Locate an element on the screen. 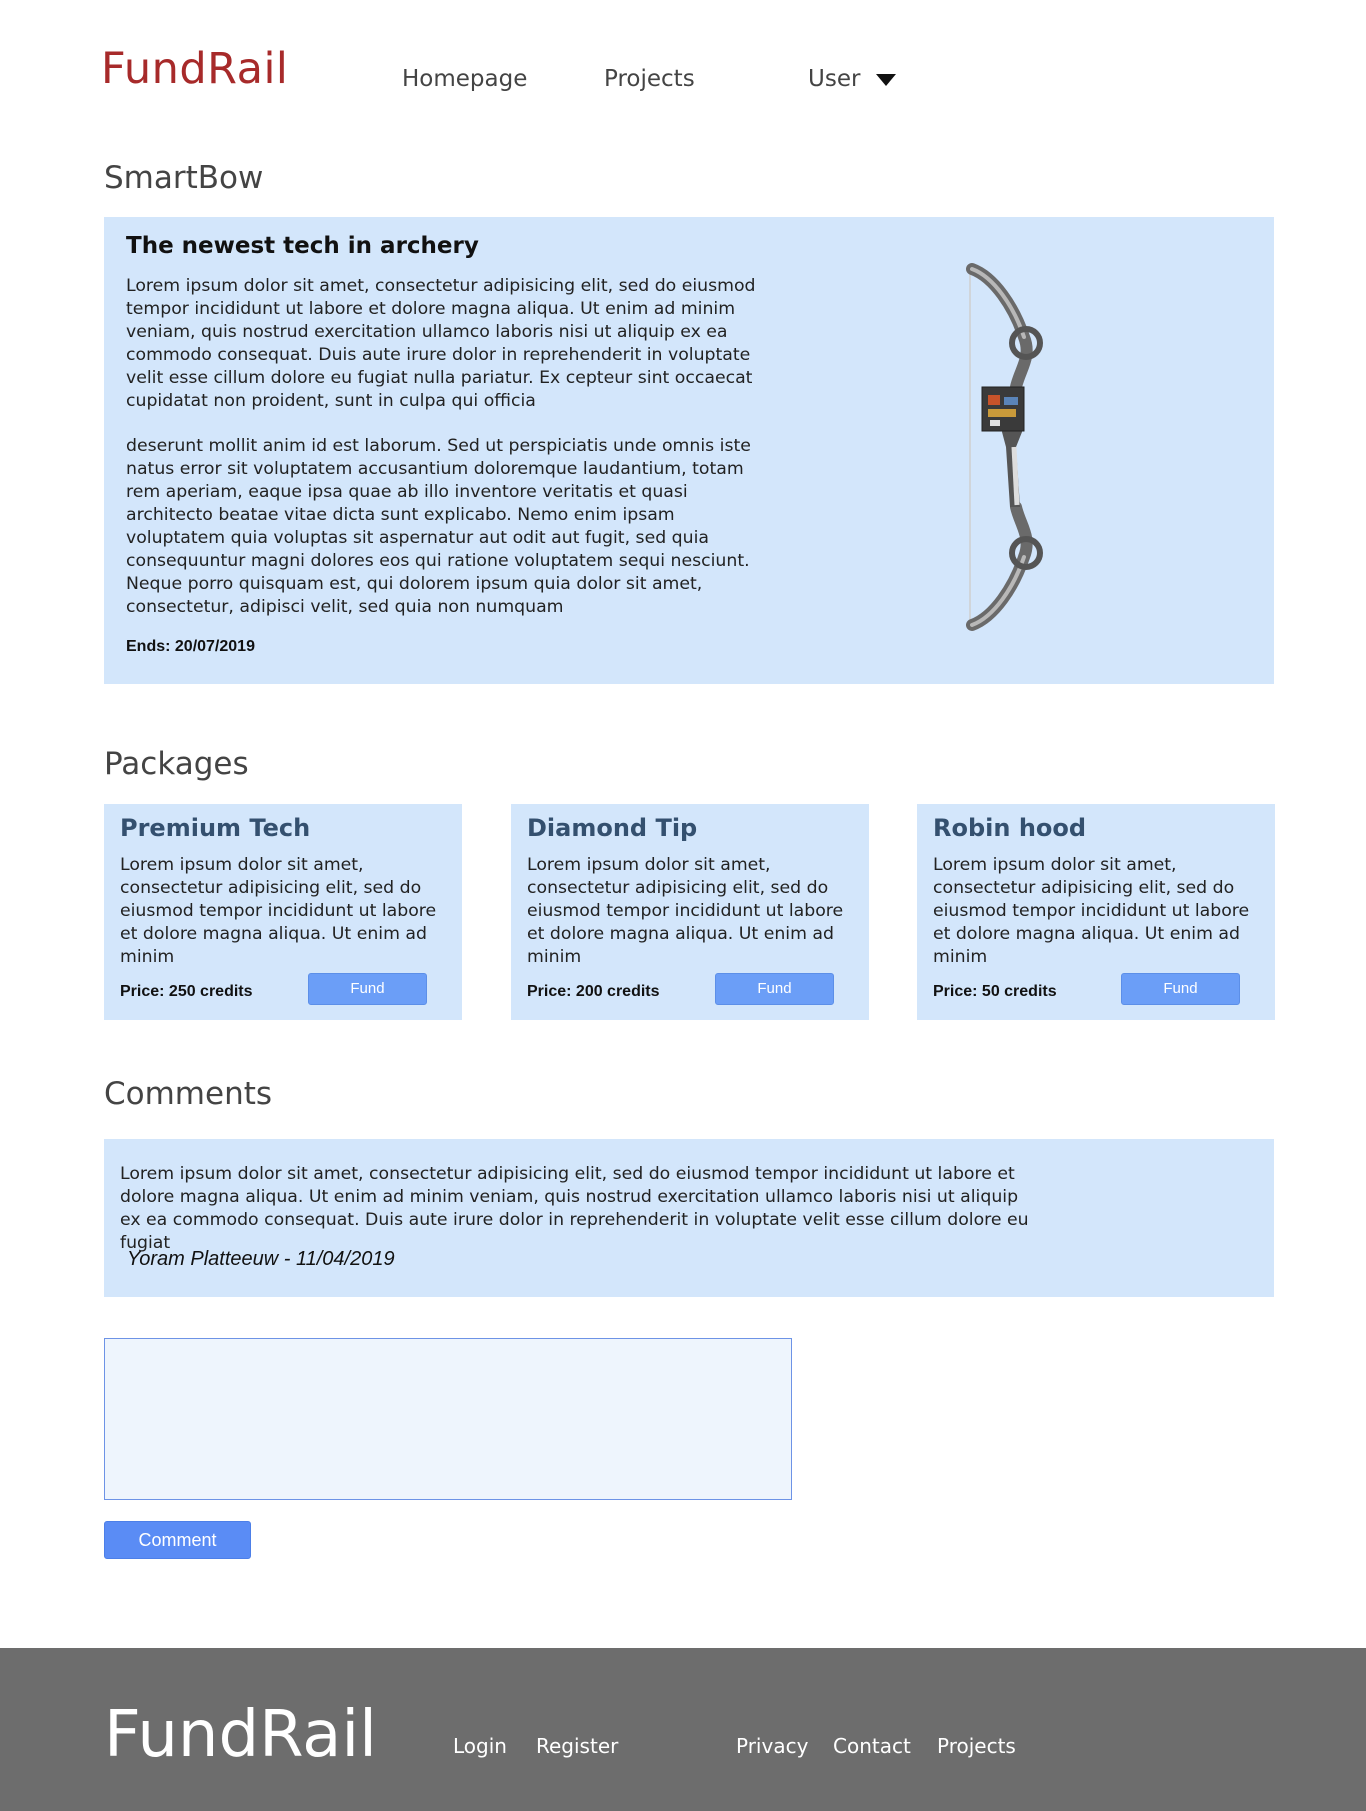 This screenshot has height=1811, width=1366. comment-author: Yoram Platteeuw - 11/04/2019 is located at coordinates (261, 1259).